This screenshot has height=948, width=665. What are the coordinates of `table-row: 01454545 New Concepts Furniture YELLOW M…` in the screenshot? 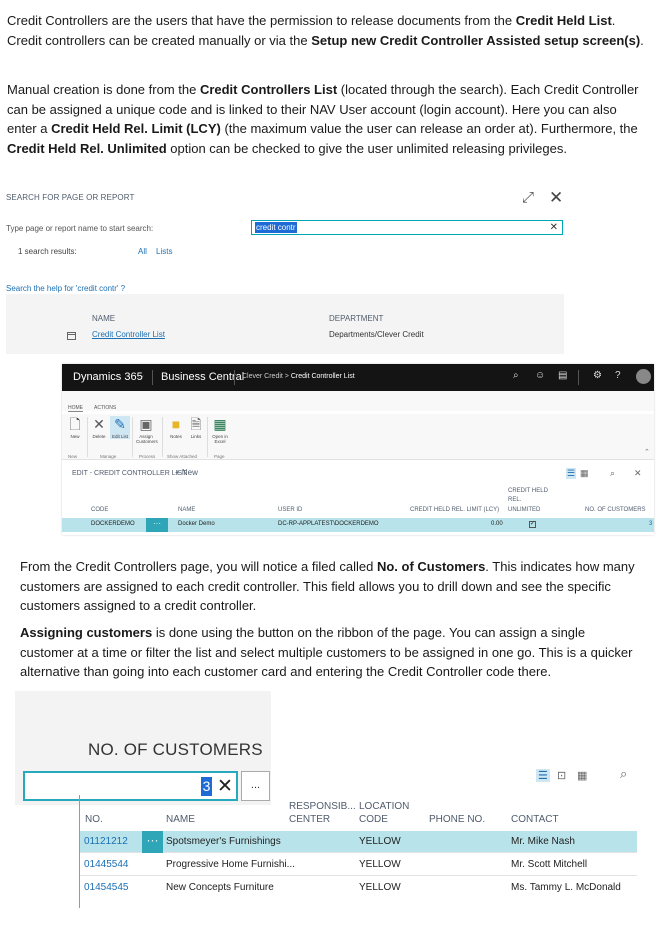 It's located at (358, 888).